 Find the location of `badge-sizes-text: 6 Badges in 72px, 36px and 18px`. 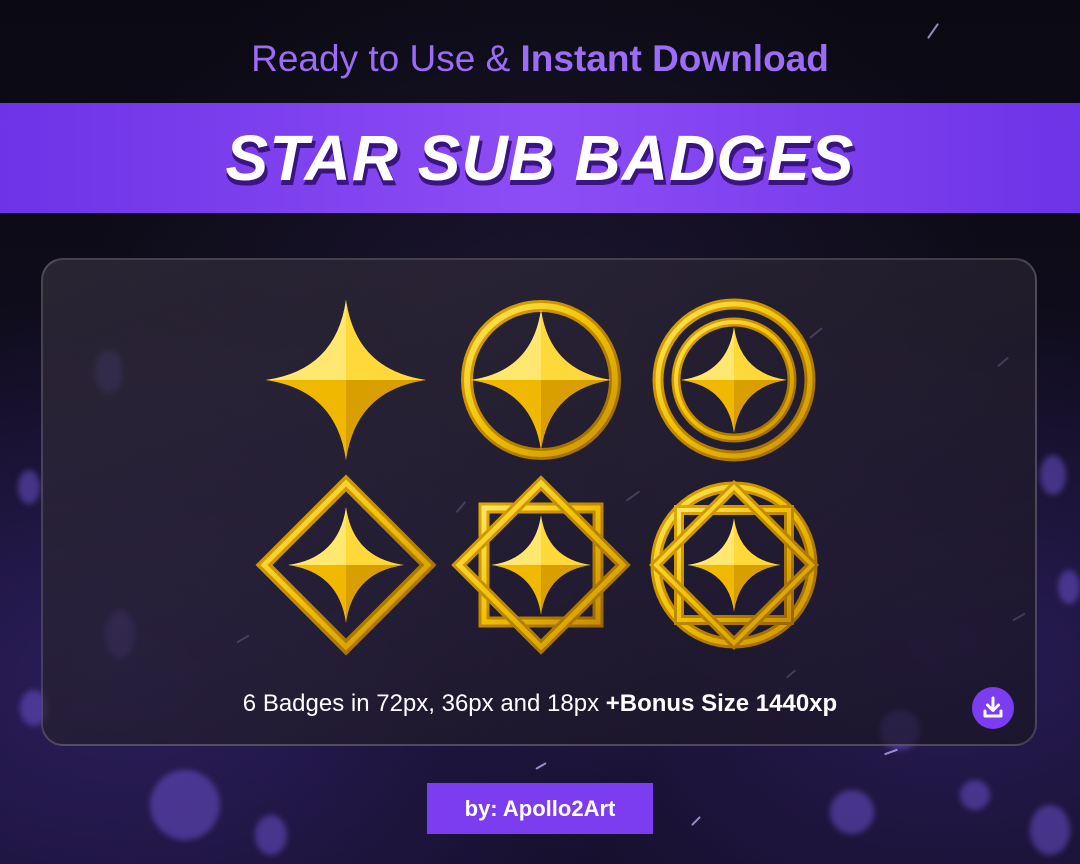

badge-sizes-text: 6 Badges in 72px, 36px and 18px is located at coordinates (424, 703).